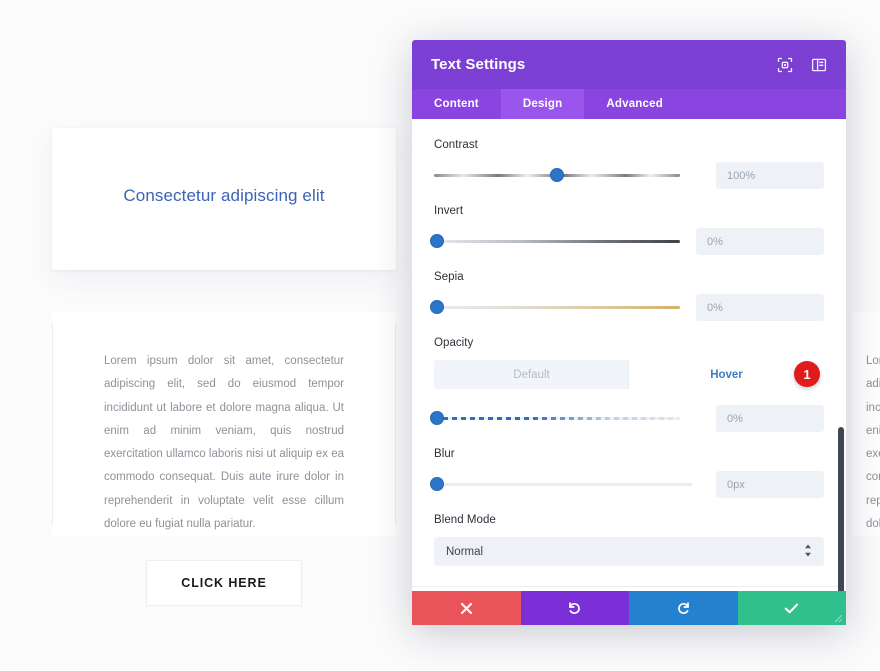  I want to click on undo-button, so click(574, 608).